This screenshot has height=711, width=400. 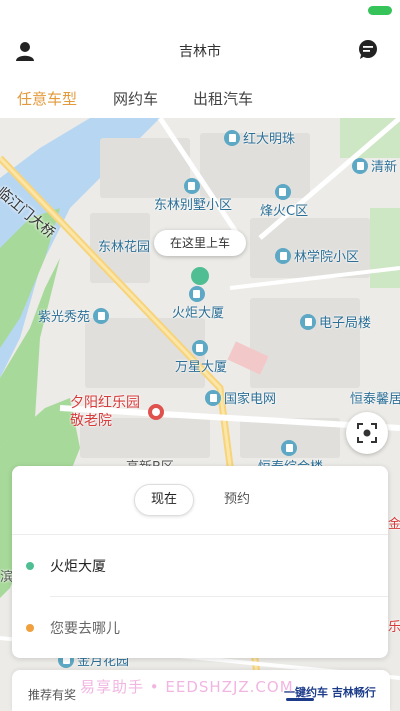 What do you see at coordinates (120, 412) in the screenshot?
I see `poi-marker: 夕阳红乐园敬老院` at bounding box center [120, 412].